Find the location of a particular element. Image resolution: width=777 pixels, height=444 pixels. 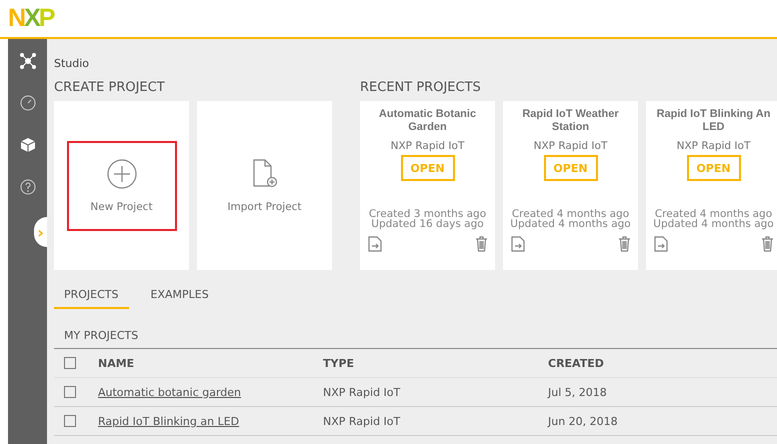

table-cell-text: Jul 5, 2018 is located at coordinates (578, 392).